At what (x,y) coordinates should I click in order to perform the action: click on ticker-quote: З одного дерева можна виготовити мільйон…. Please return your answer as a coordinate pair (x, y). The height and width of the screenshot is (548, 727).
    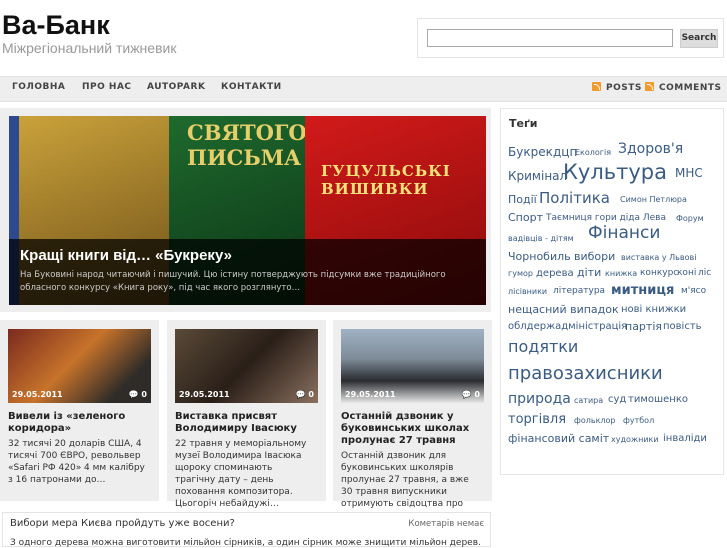
    Looking at the image, I should click on (245, 543).